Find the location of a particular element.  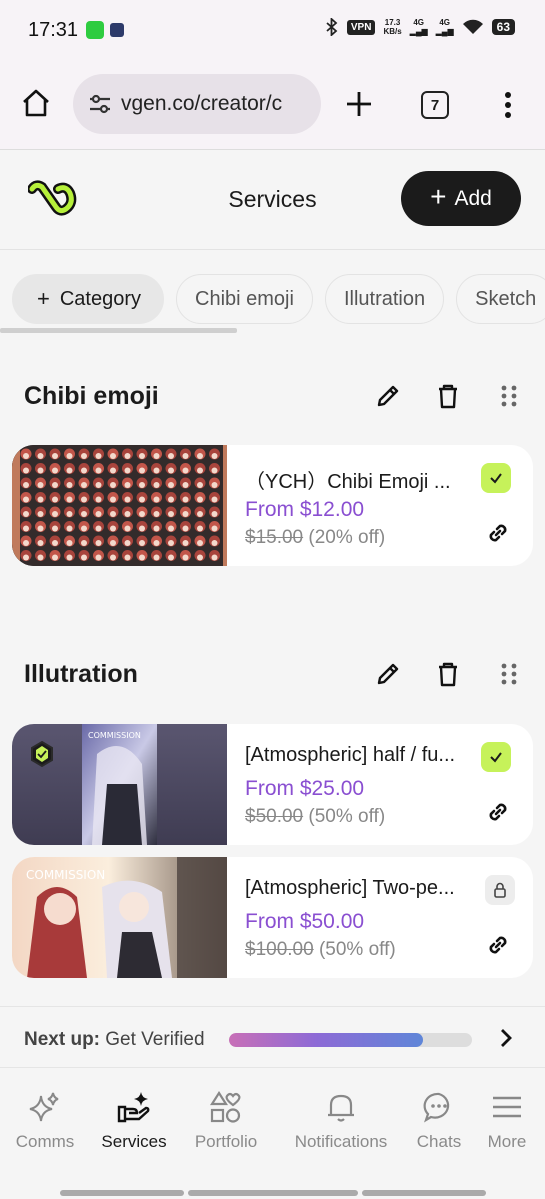

wifi-icon is located at coordinates (472, 26).